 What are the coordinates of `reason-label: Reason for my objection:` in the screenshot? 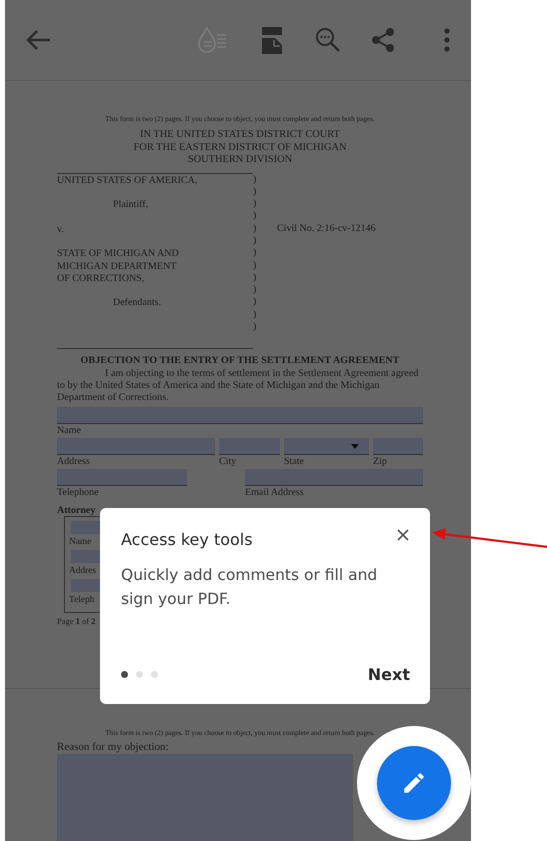 It's located at (113, 747).